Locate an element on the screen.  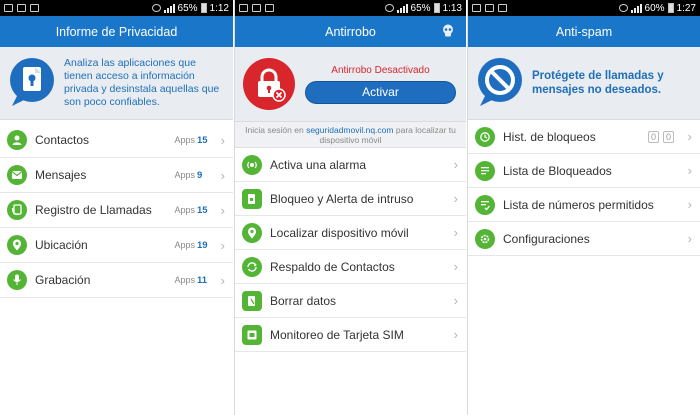
apps-count: 15 is located at coordinates (202, 210).